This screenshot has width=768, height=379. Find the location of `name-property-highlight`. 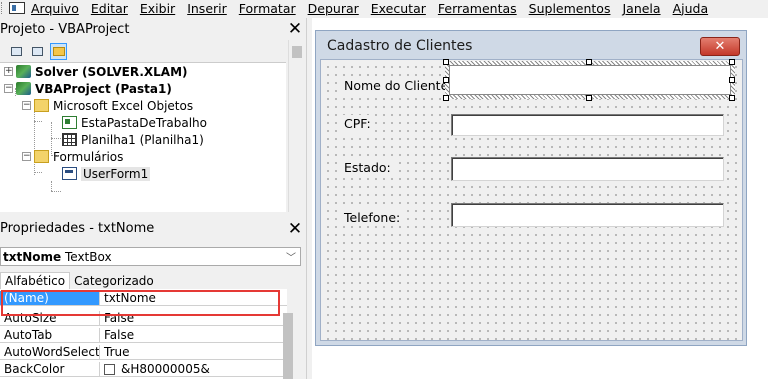

name-property-highlight is located at coordinates (140, 303).